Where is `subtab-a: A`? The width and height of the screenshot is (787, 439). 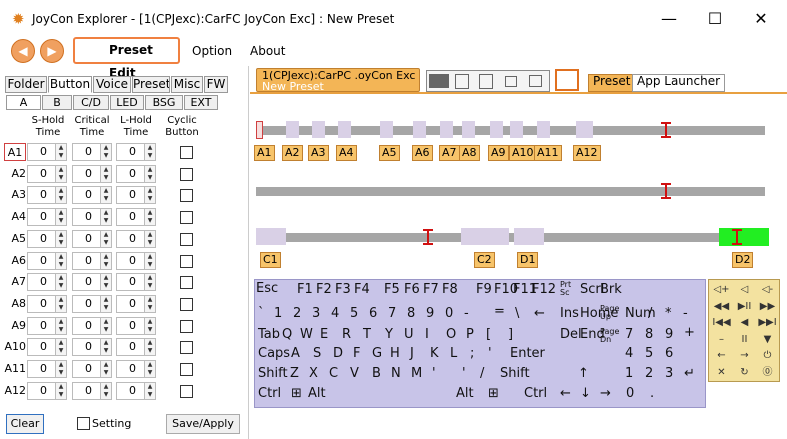
subtab-a: A is located at coordinates (23, 102).